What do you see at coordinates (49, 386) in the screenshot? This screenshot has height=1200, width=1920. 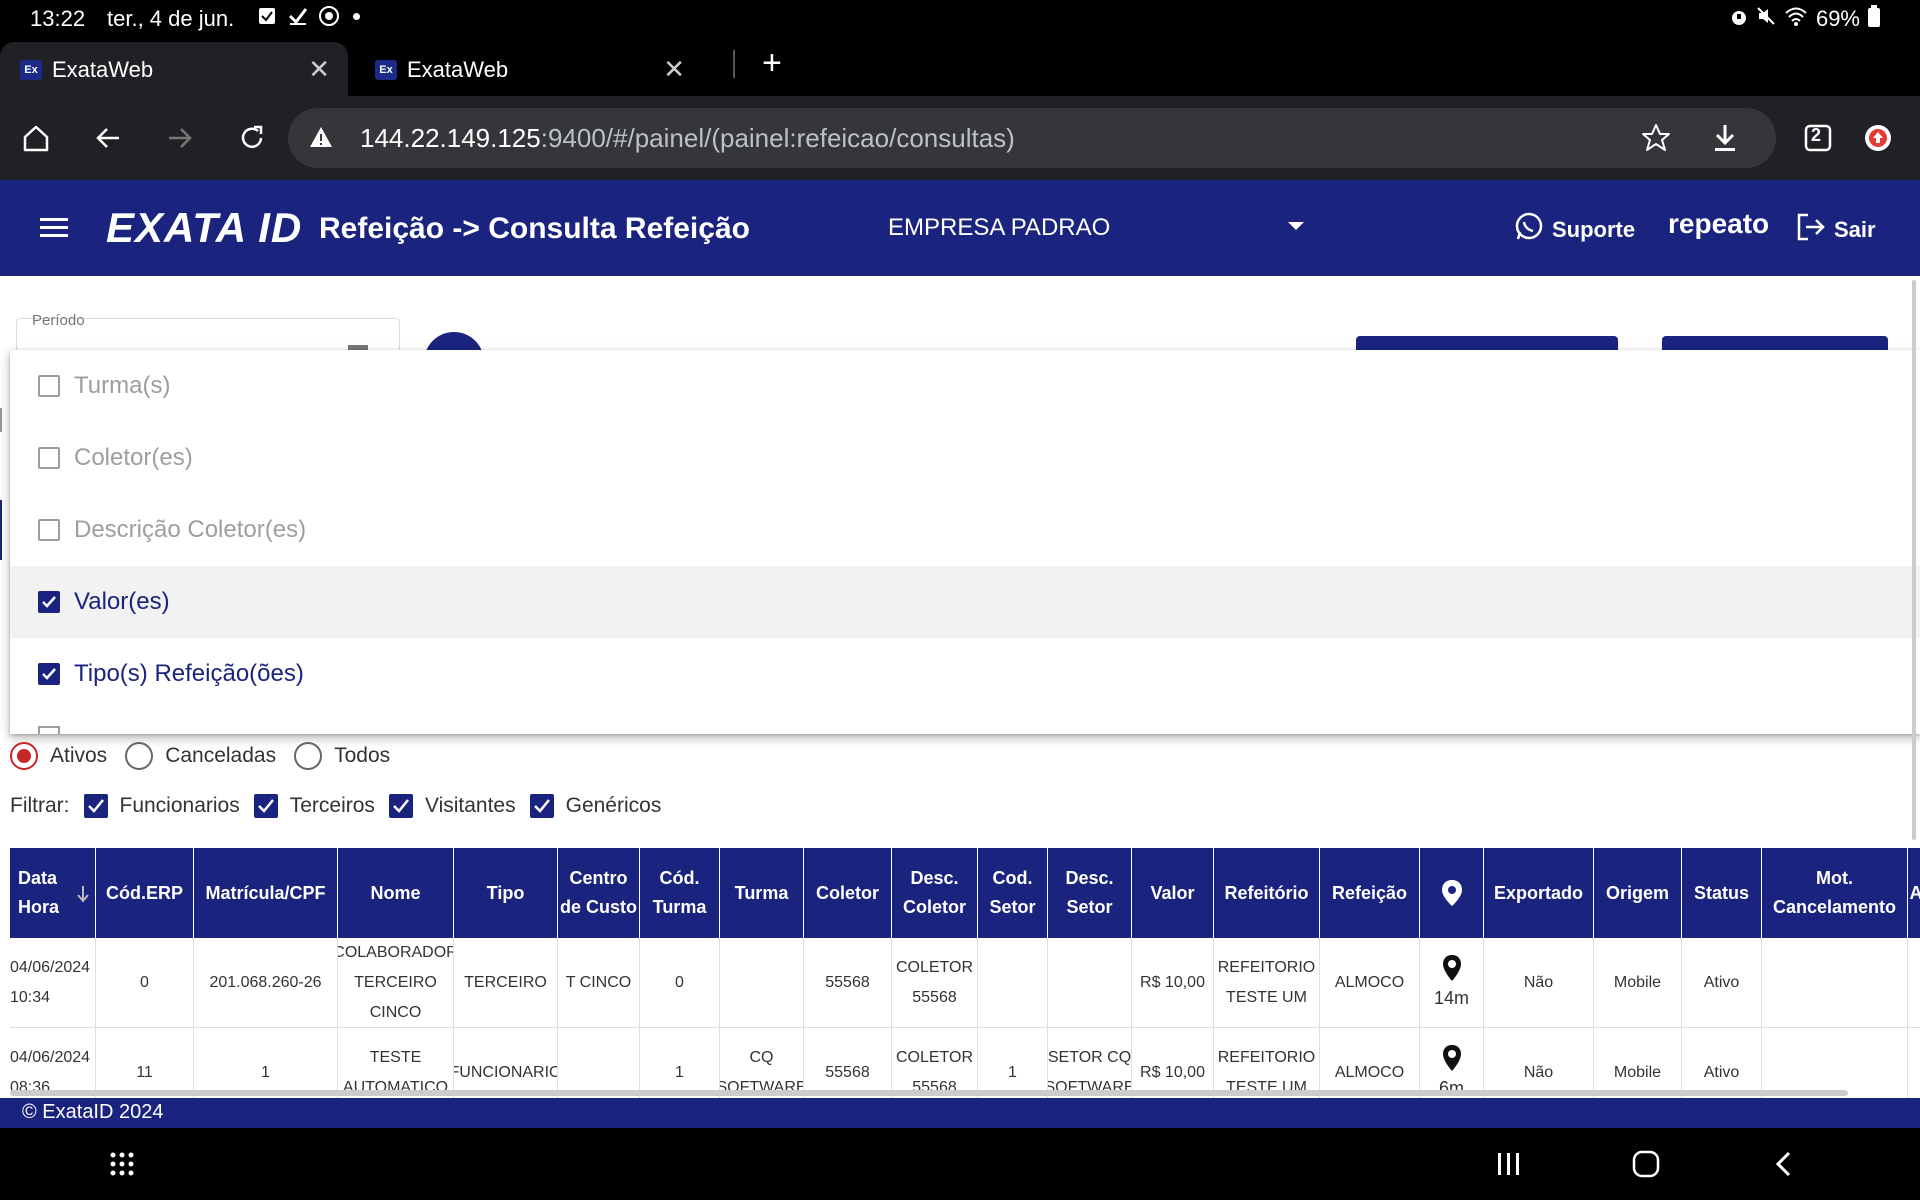 I see `checkbox-icon` at bounding box center [49, 386].